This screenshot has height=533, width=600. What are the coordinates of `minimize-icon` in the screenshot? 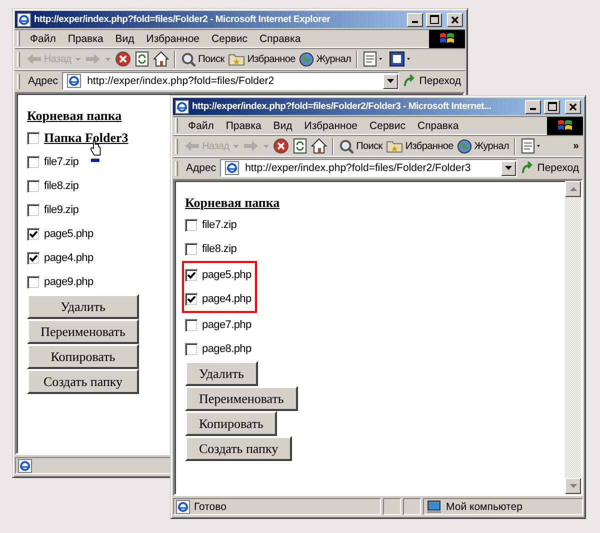 It's located at (533, 109).